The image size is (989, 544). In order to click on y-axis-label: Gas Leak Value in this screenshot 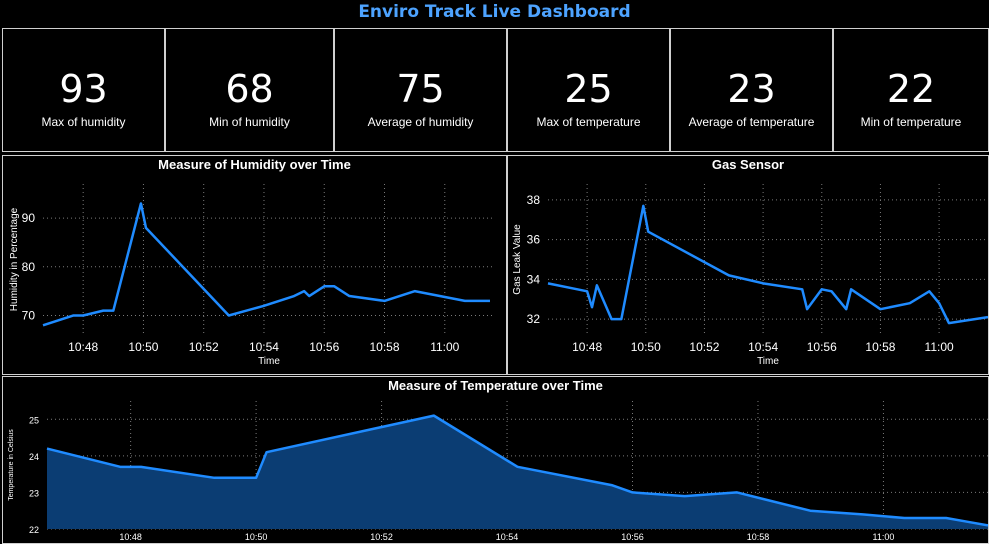, I will do `click(517, 259)`.